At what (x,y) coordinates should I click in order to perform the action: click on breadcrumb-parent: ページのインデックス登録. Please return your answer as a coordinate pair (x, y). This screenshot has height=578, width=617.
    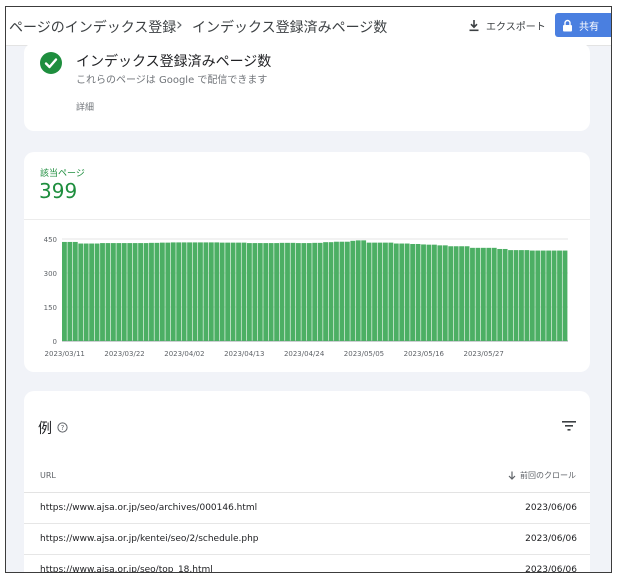
    Looking at the image, I should click on (92, 27).